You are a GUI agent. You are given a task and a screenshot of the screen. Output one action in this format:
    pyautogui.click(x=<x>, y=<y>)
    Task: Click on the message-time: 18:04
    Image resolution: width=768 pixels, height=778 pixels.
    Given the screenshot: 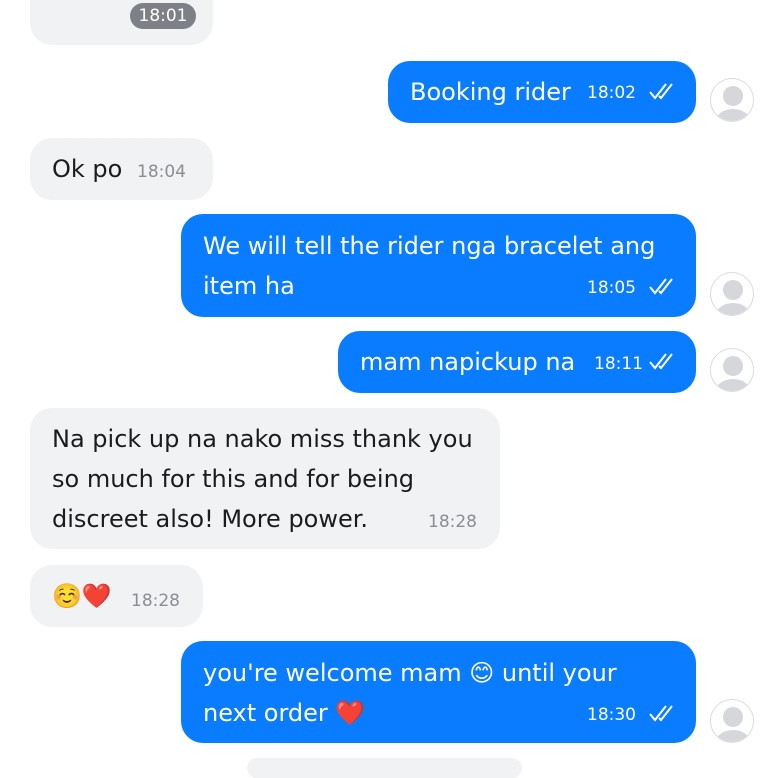 What is the action you would take?
    pyautogui.click(x=161, y=172)
    